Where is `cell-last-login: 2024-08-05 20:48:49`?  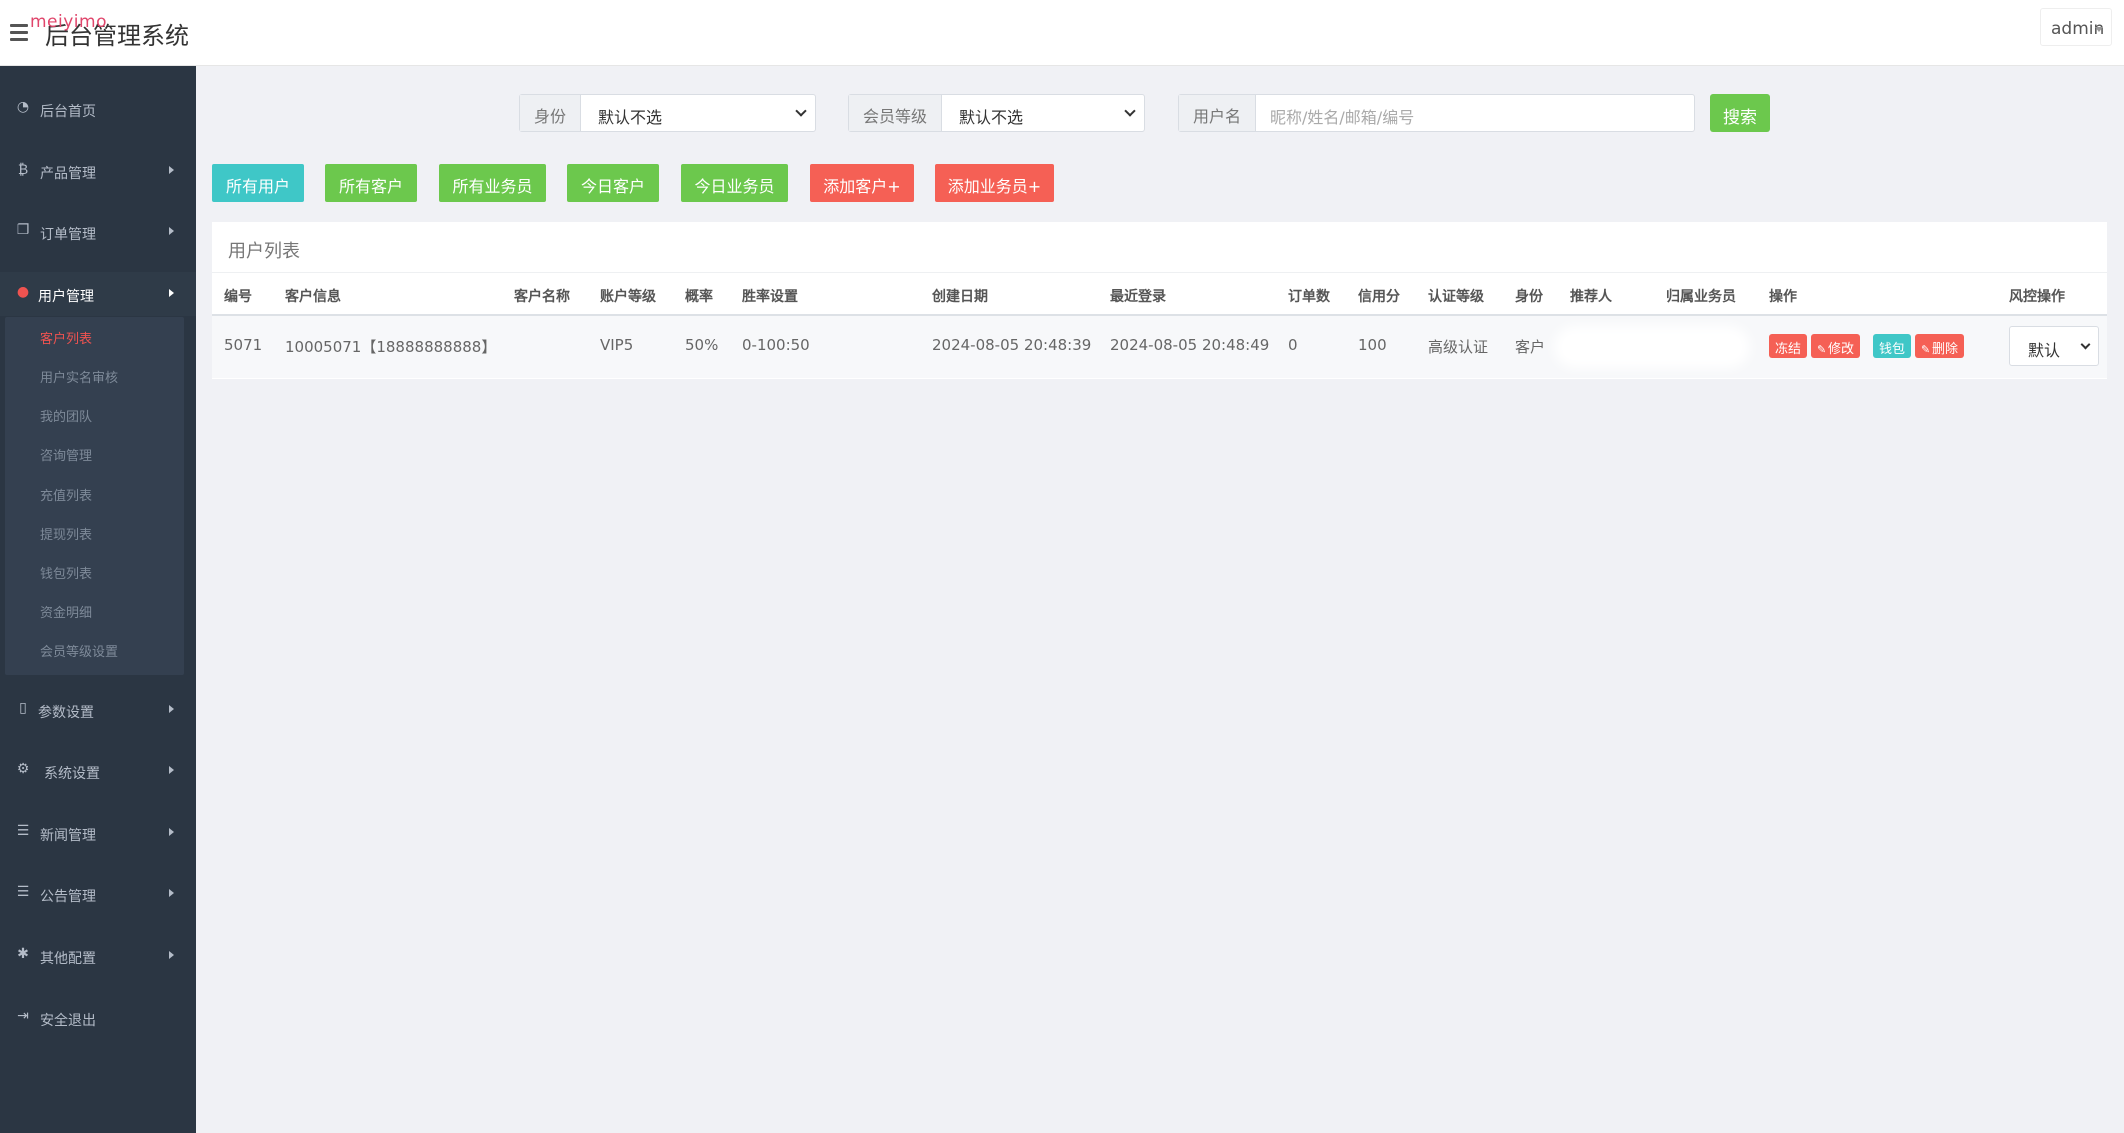
cell-last-login: 2024-08-05 20:48:49 is located at coordinates (1190, 345).